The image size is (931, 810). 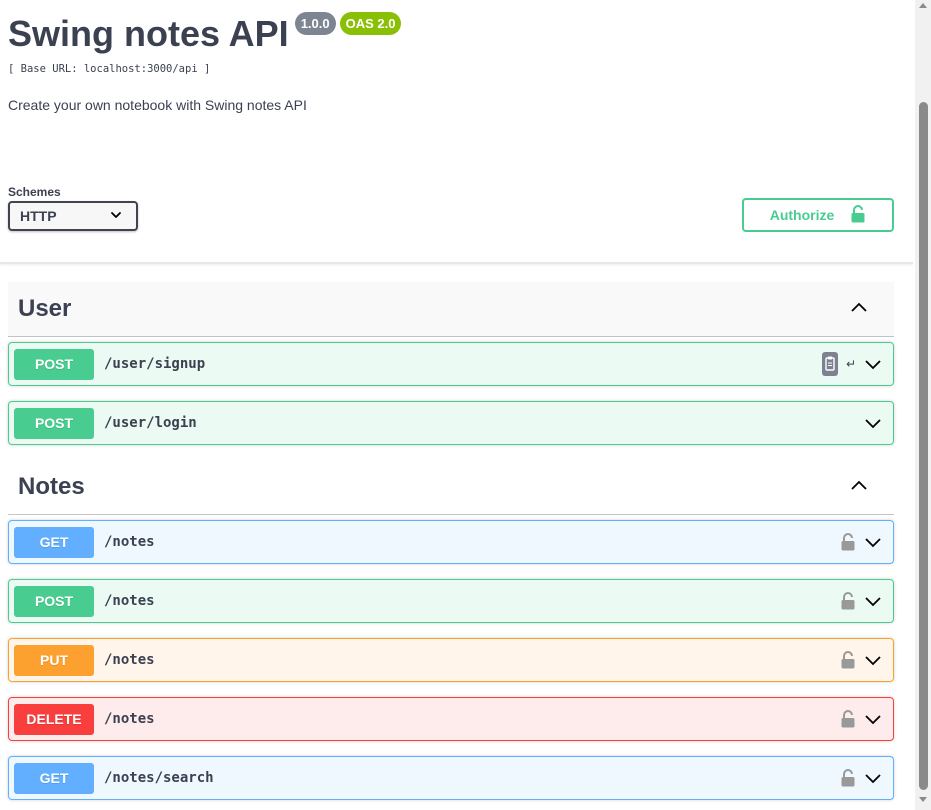 What do you see at coordinates (155, 364) in the screenshot?
I see `operation-path: /user/signup` at bounding box center [155, 364].